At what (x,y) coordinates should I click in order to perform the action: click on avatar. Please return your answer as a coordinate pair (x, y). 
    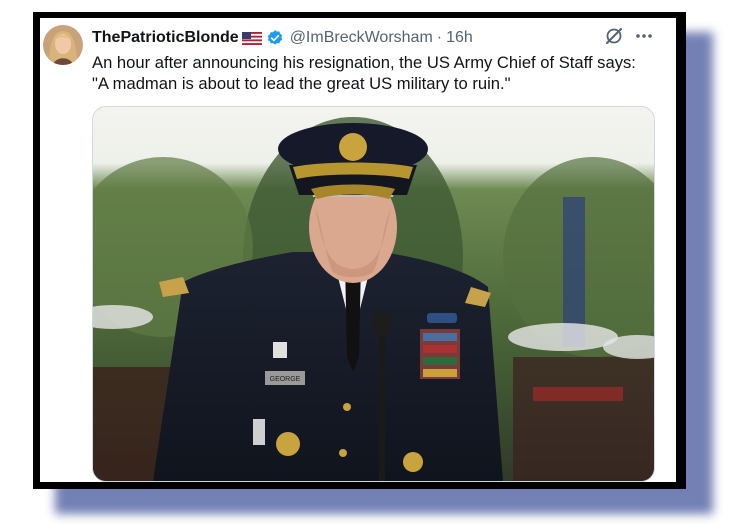
    Looking at the image, I should click on (63, 45).